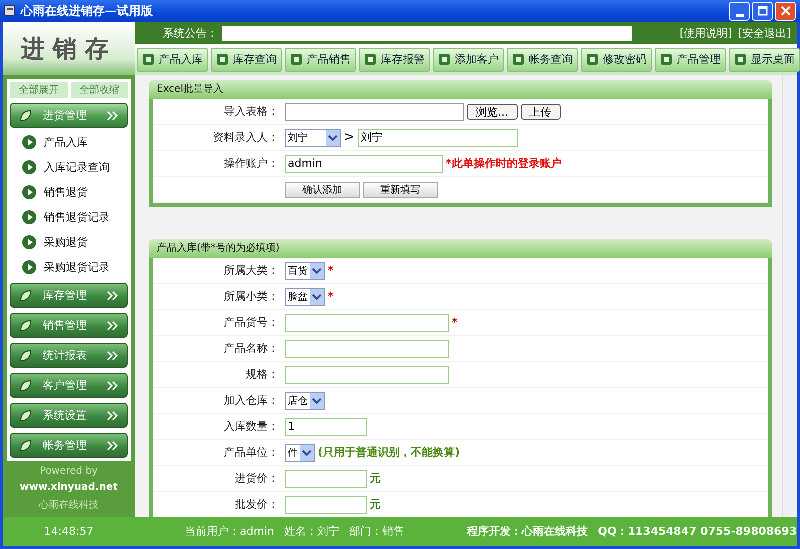  Describe the element at coordinates (69, 167) in the screenshot. I see `menu-item: 入库记录查询` at that location.